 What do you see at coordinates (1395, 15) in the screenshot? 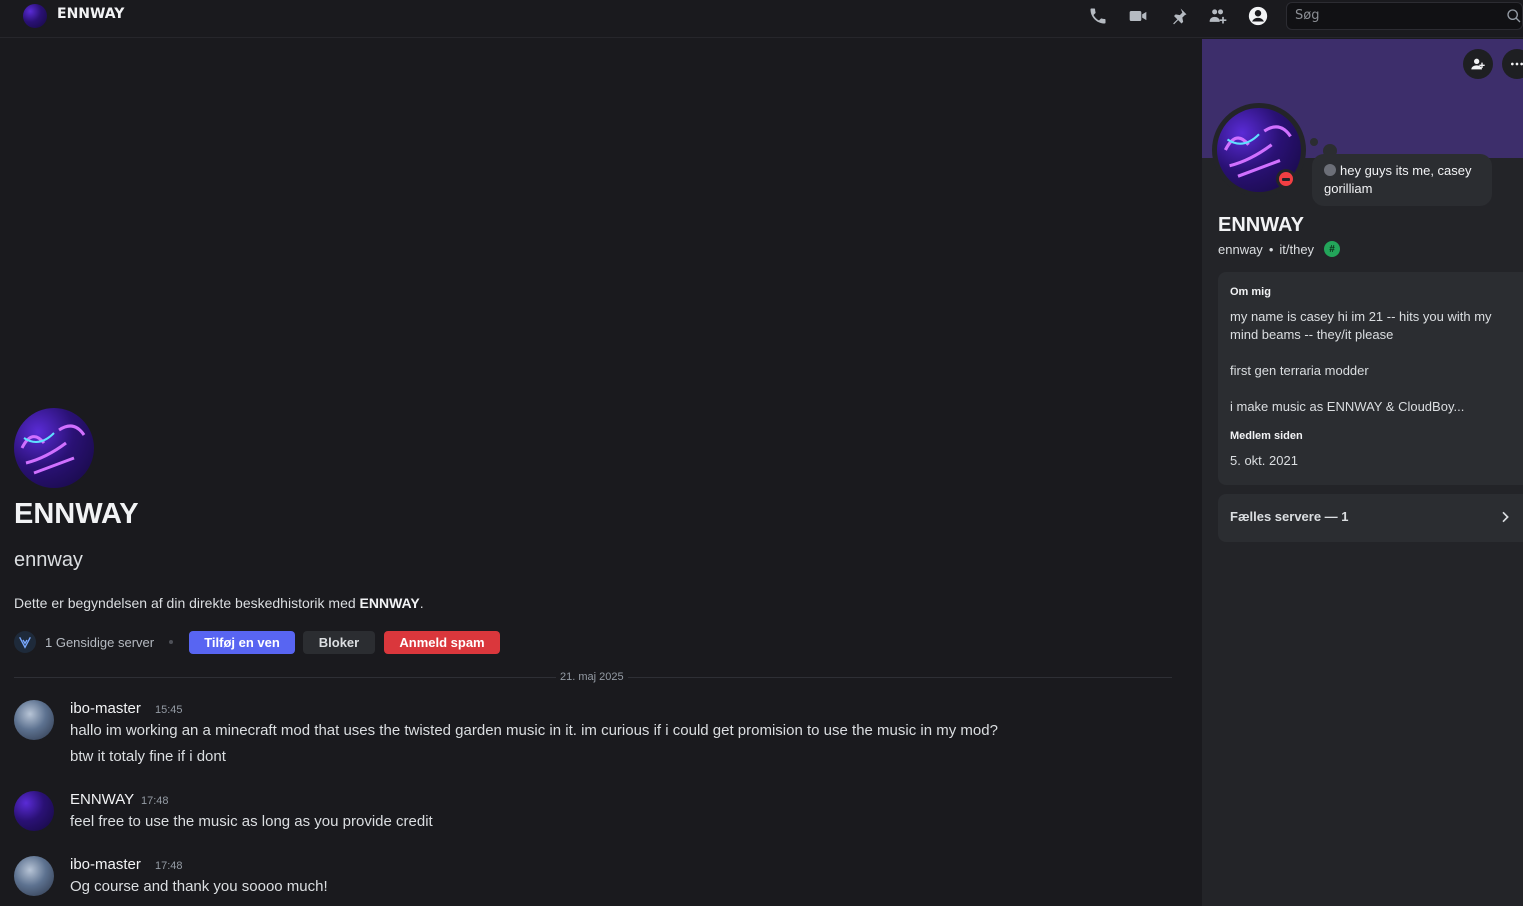
I see `search-input` at bounding box center [1395, 15].